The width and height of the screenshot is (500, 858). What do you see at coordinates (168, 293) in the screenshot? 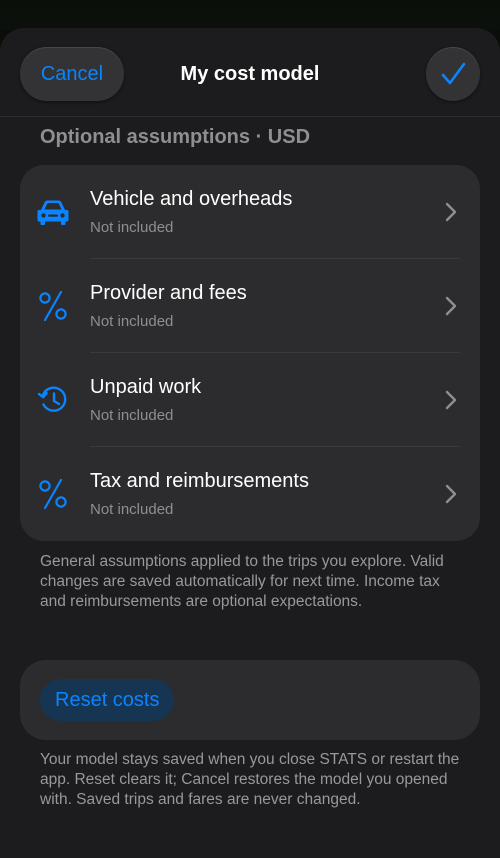
I see `list-item-title: Provider and fees` at bounding box center [168, 293].